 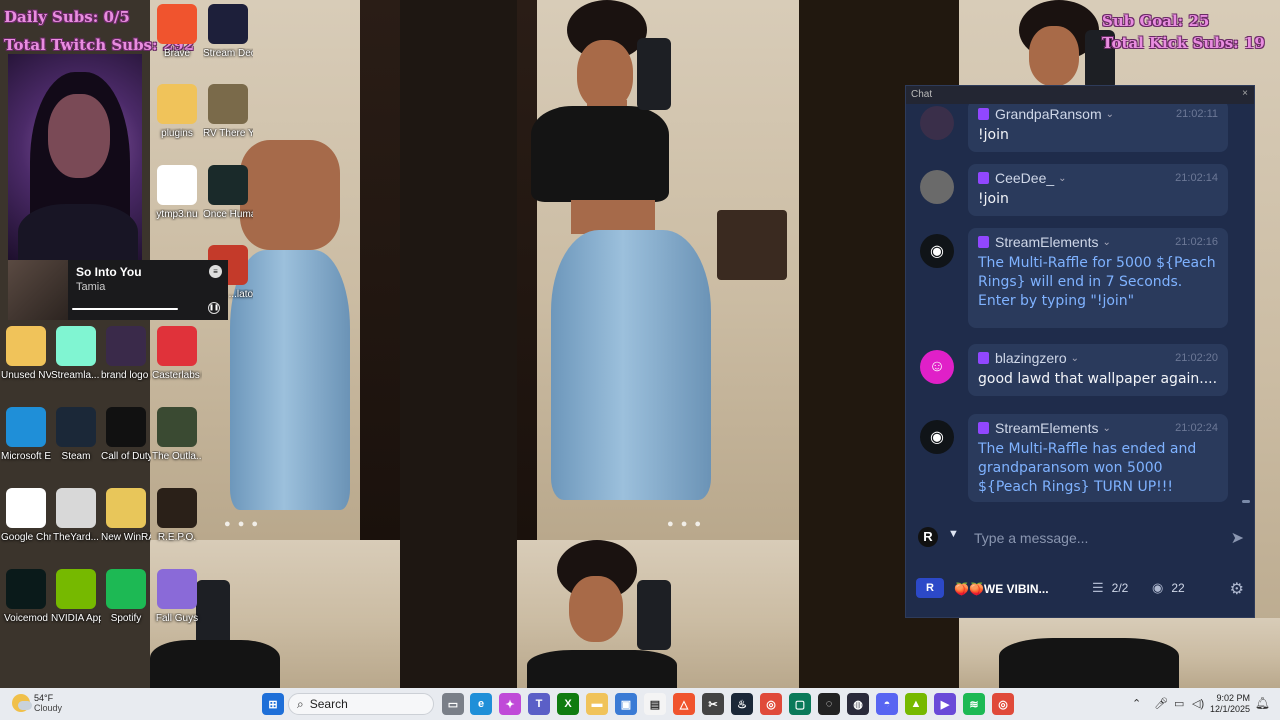 What do you see at coordinates (1024, 178) in the screenshot?
I see `chat-username: CeeDee_` at bounding box center [1024, 178].